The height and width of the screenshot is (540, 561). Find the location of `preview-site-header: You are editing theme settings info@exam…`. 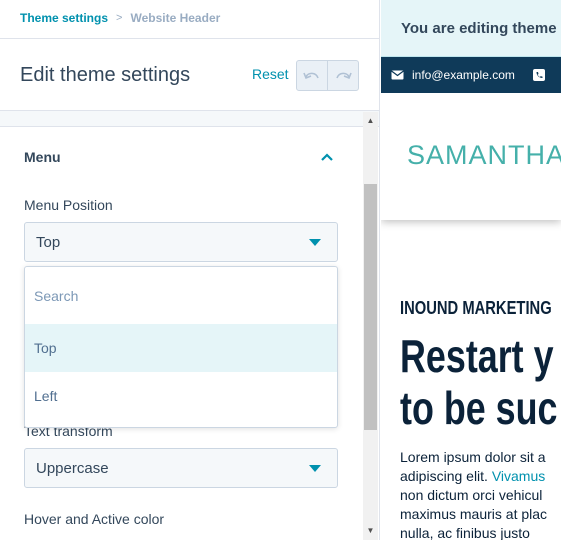

preview-site-header: You are editing theme settings info@exam… is located at coordinates (471, 110).